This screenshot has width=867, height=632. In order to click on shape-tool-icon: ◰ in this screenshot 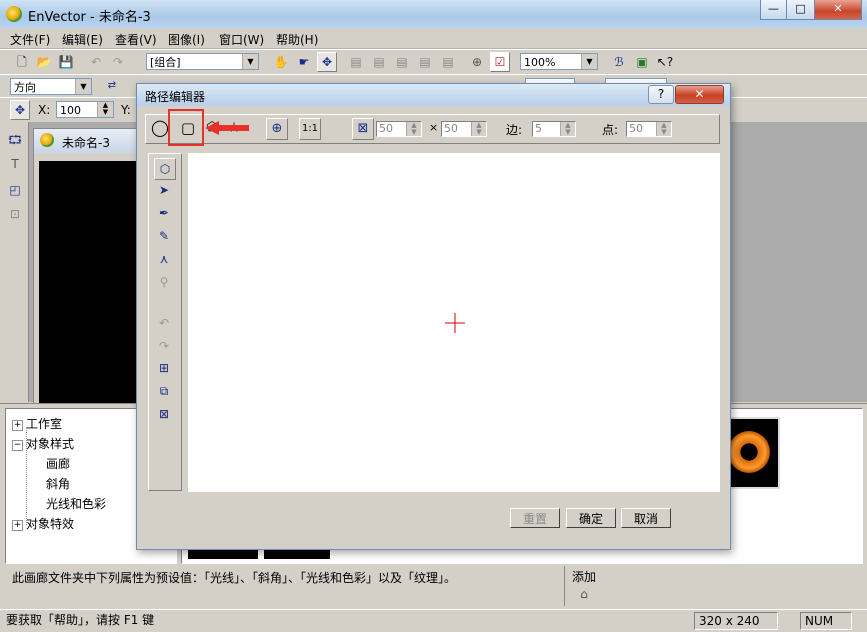, I will do `click(15, 190)`.